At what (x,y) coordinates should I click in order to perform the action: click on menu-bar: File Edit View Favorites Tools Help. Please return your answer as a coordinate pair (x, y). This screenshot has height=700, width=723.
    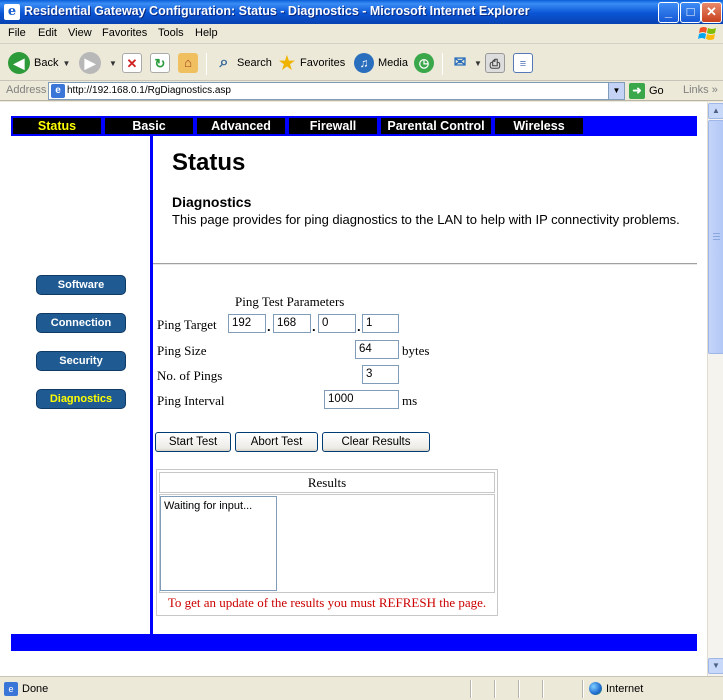
    Looking at the image, I should click on (361, 34).